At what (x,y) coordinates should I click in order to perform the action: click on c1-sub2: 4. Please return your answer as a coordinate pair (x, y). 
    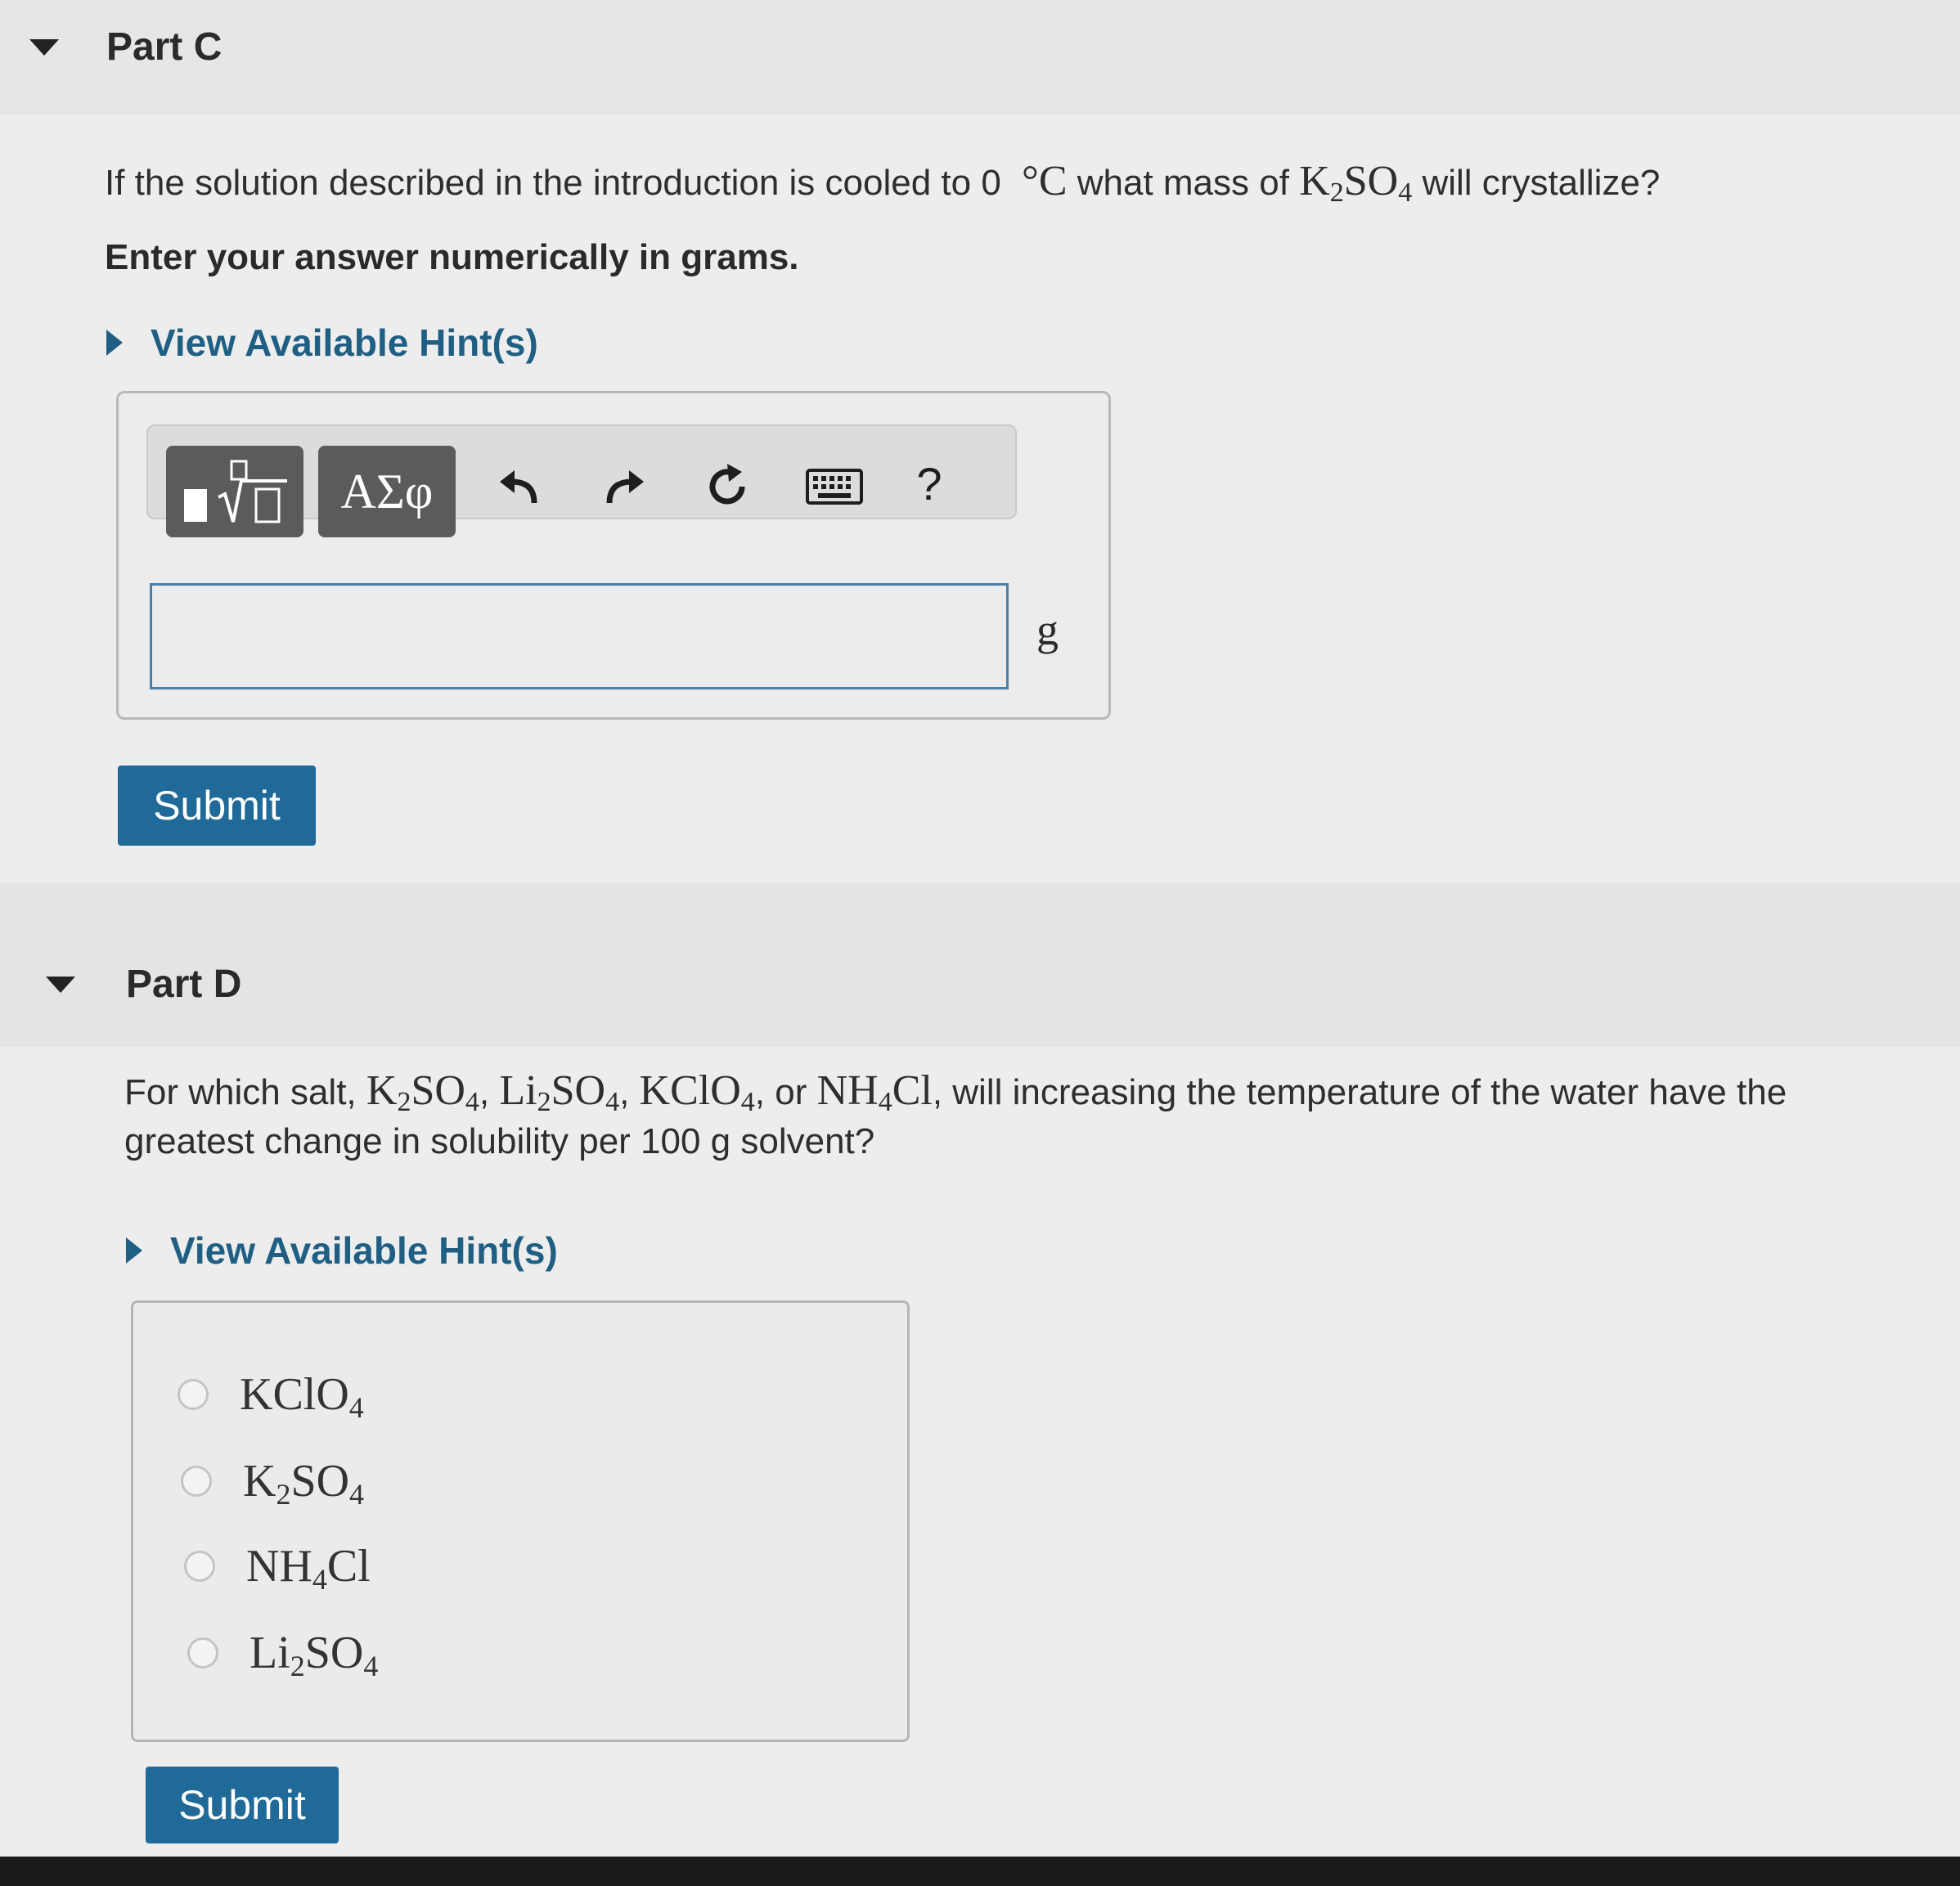
    Looking at the image, I should click on (357, 1494).